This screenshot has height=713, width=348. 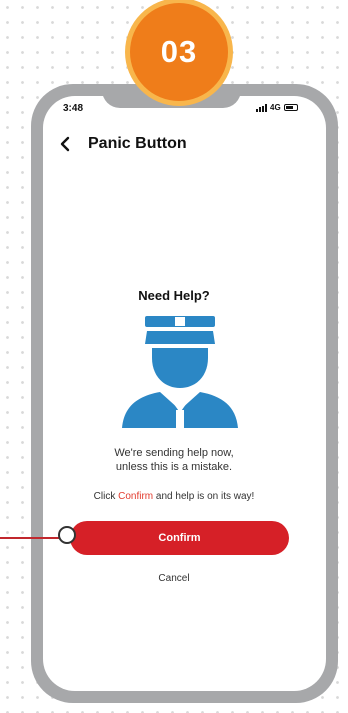 What do you see at coordinates (67, 535) in the screenshot?
I see `callout-marker` at bounding box center [67, 535].